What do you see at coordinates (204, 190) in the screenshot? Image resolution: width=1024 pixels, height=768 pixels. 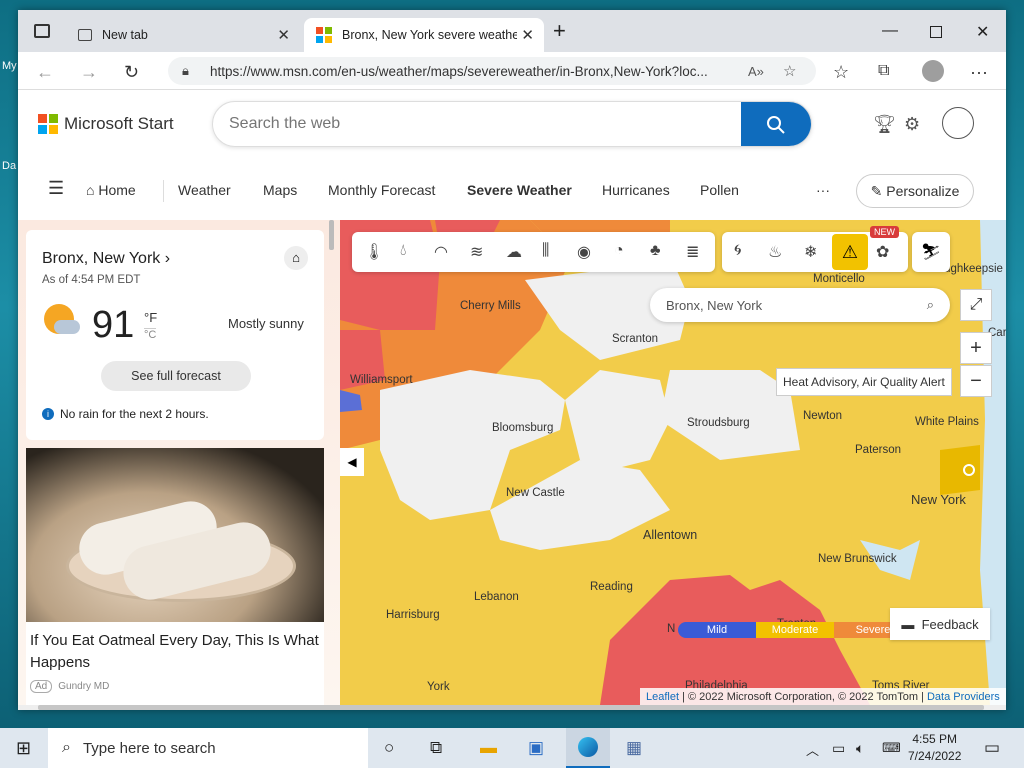 I see `nav-weather: Weather` at bounding box center [204, 190].